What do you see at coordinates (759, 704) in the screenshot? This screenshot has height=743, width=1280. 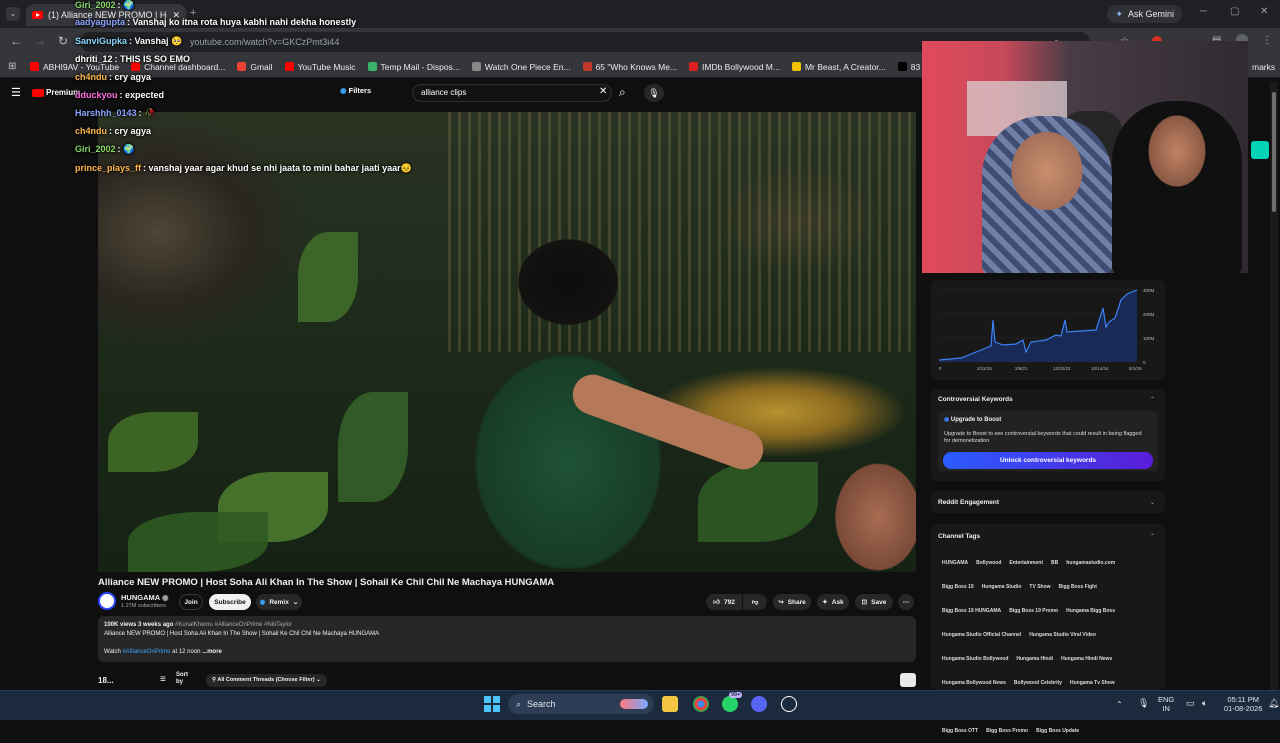 I see `discord-icon` at bounding box center [759, 704].